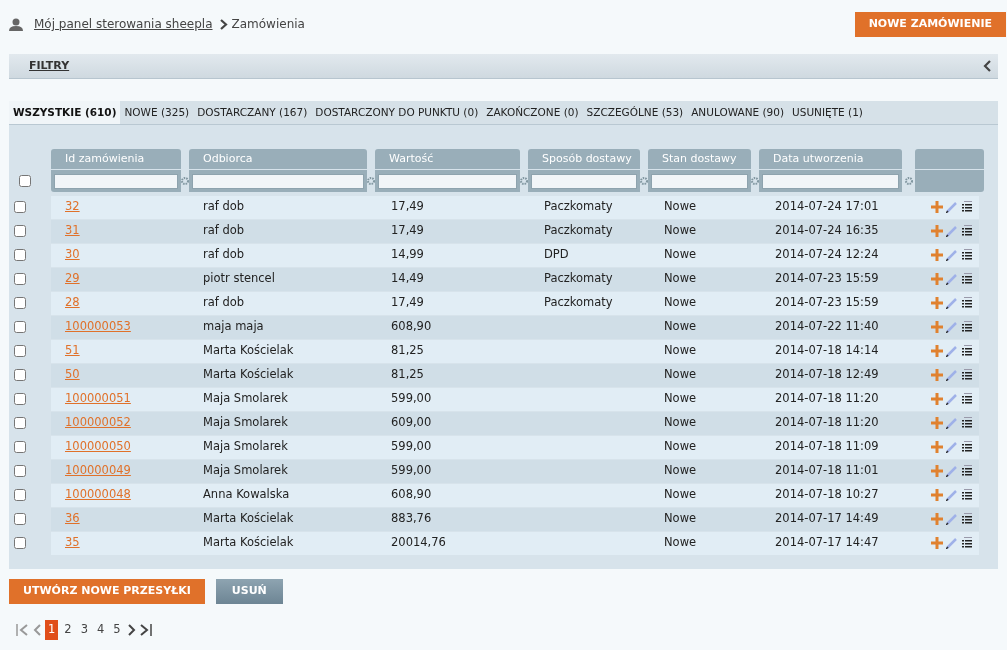 This screenshot has width=1007, height=650. I want to click on tab: WSZYSTKIE (610), so click(65, 112).